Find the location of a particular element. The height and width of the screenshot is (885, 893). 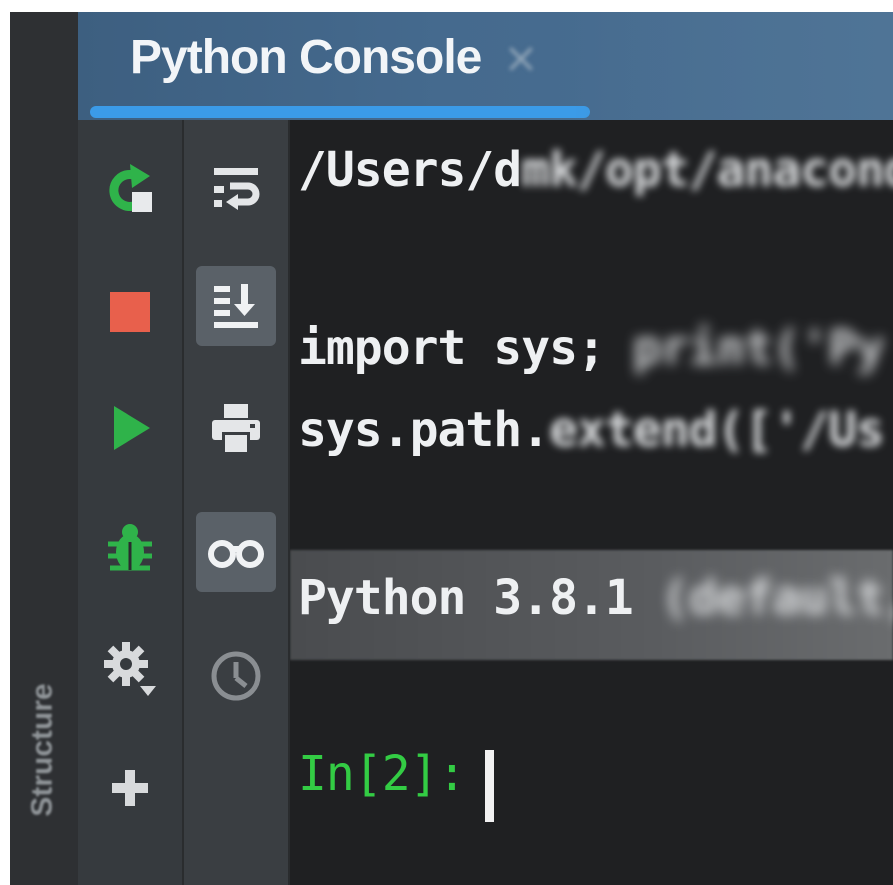

scroll-to-end-icon is located at coordinates (236, 306).